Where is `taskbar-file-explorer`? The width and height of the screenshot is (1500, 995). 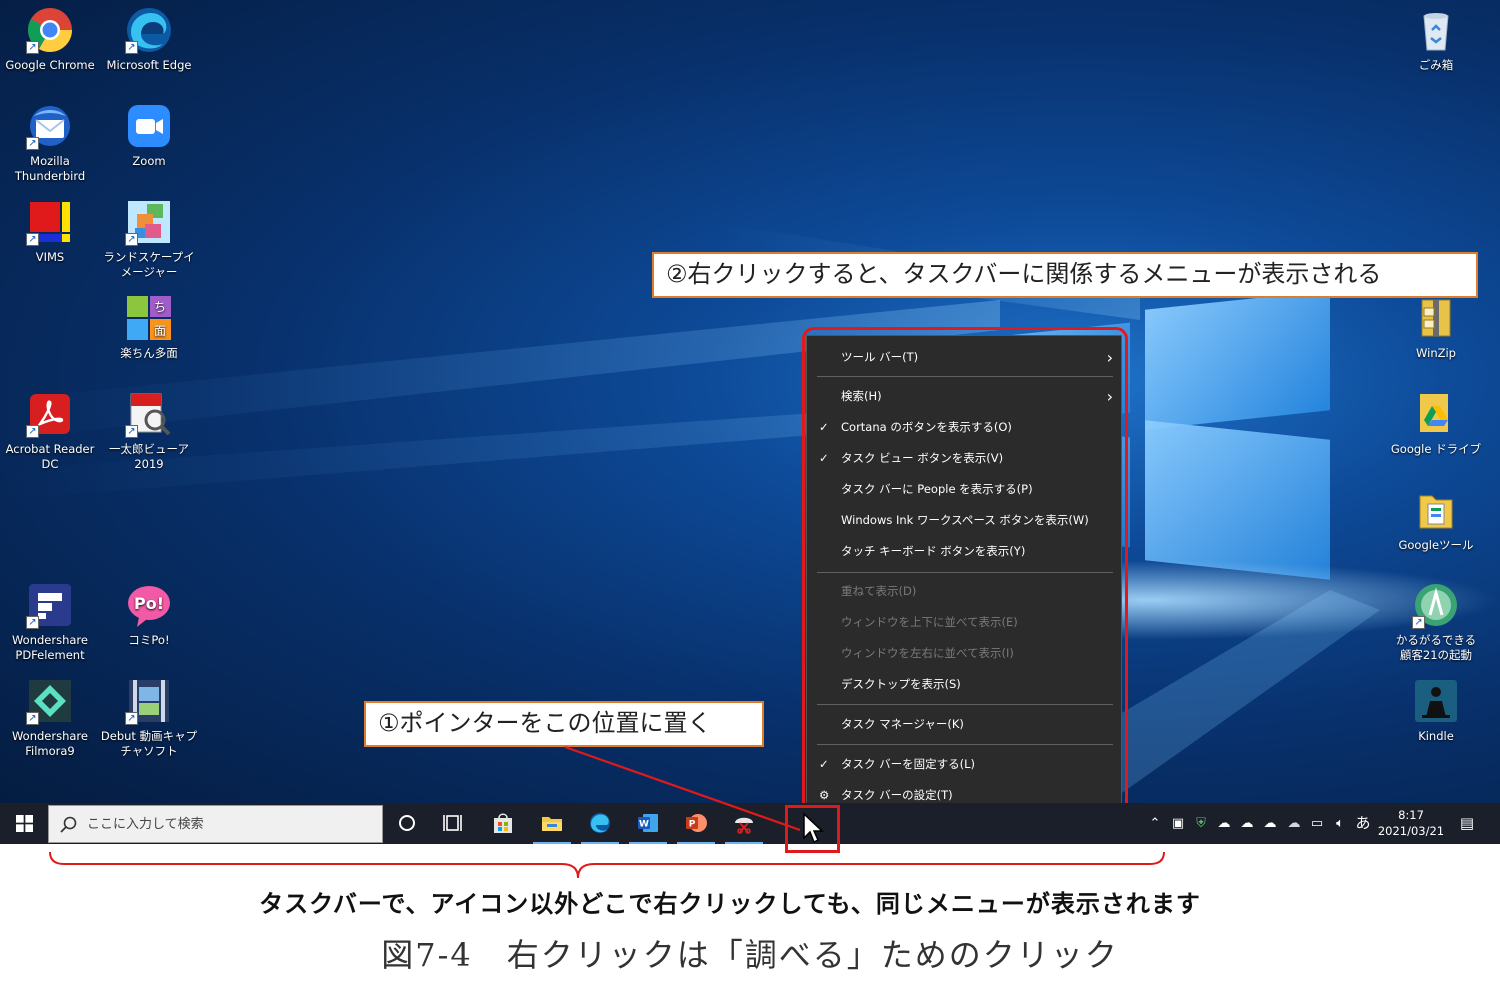 taskbar-file-explorer is located at coordinates (552, 823).